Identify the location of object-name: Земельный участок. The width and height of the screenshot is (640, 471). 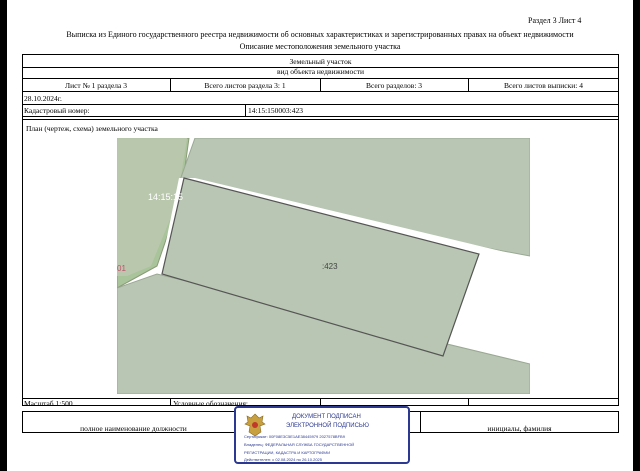
(320, 61).